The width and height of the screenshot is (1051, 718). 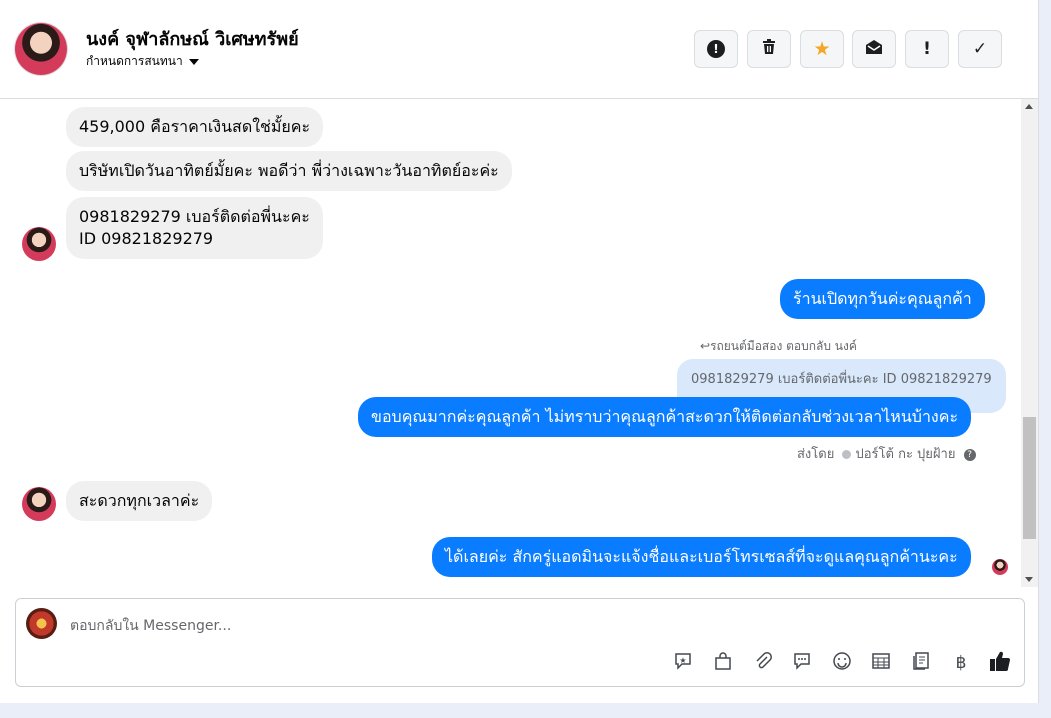 I want to click on mark-spam-button: !, so click(x=716, y=49).